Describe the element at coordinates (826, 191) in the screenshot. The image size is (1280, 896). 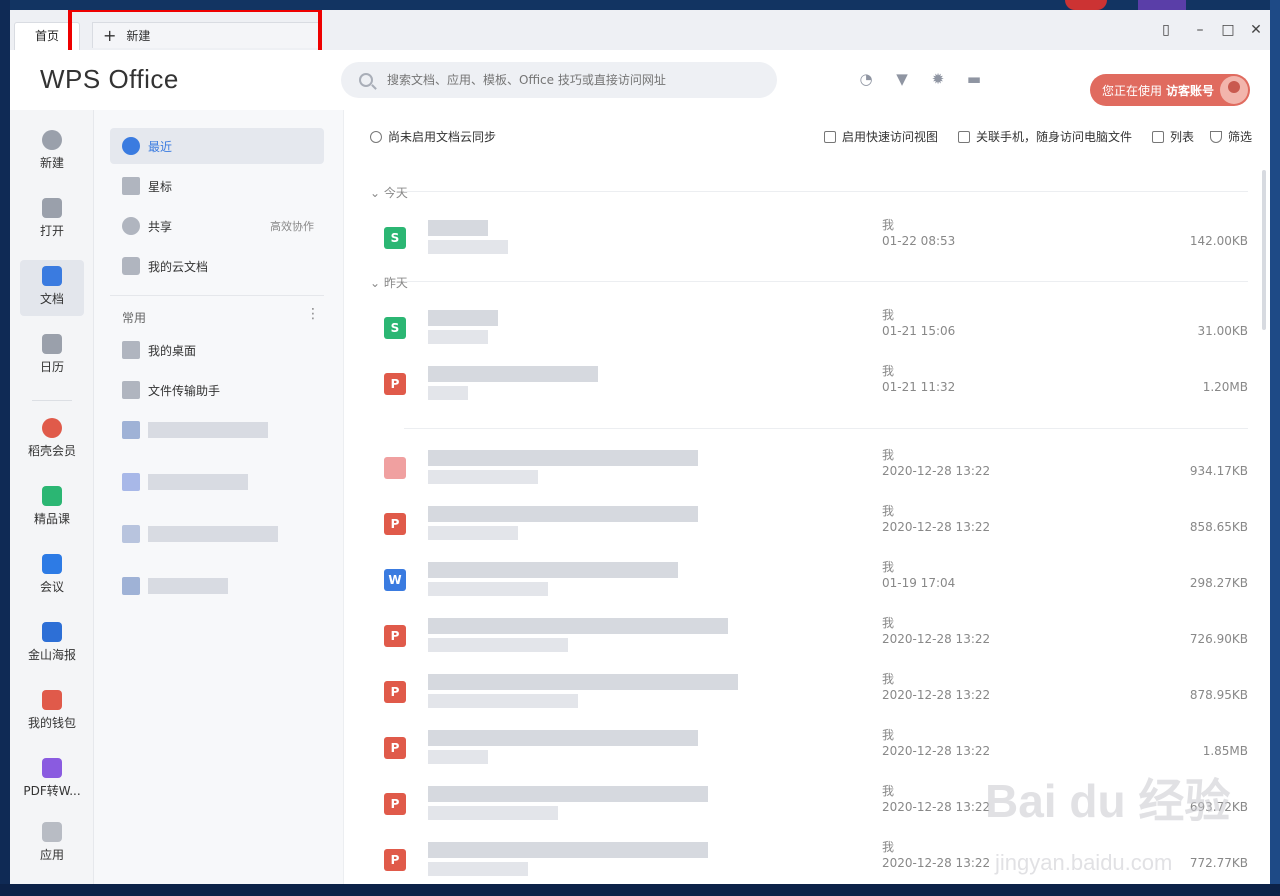
I see `group-divider` at that location.